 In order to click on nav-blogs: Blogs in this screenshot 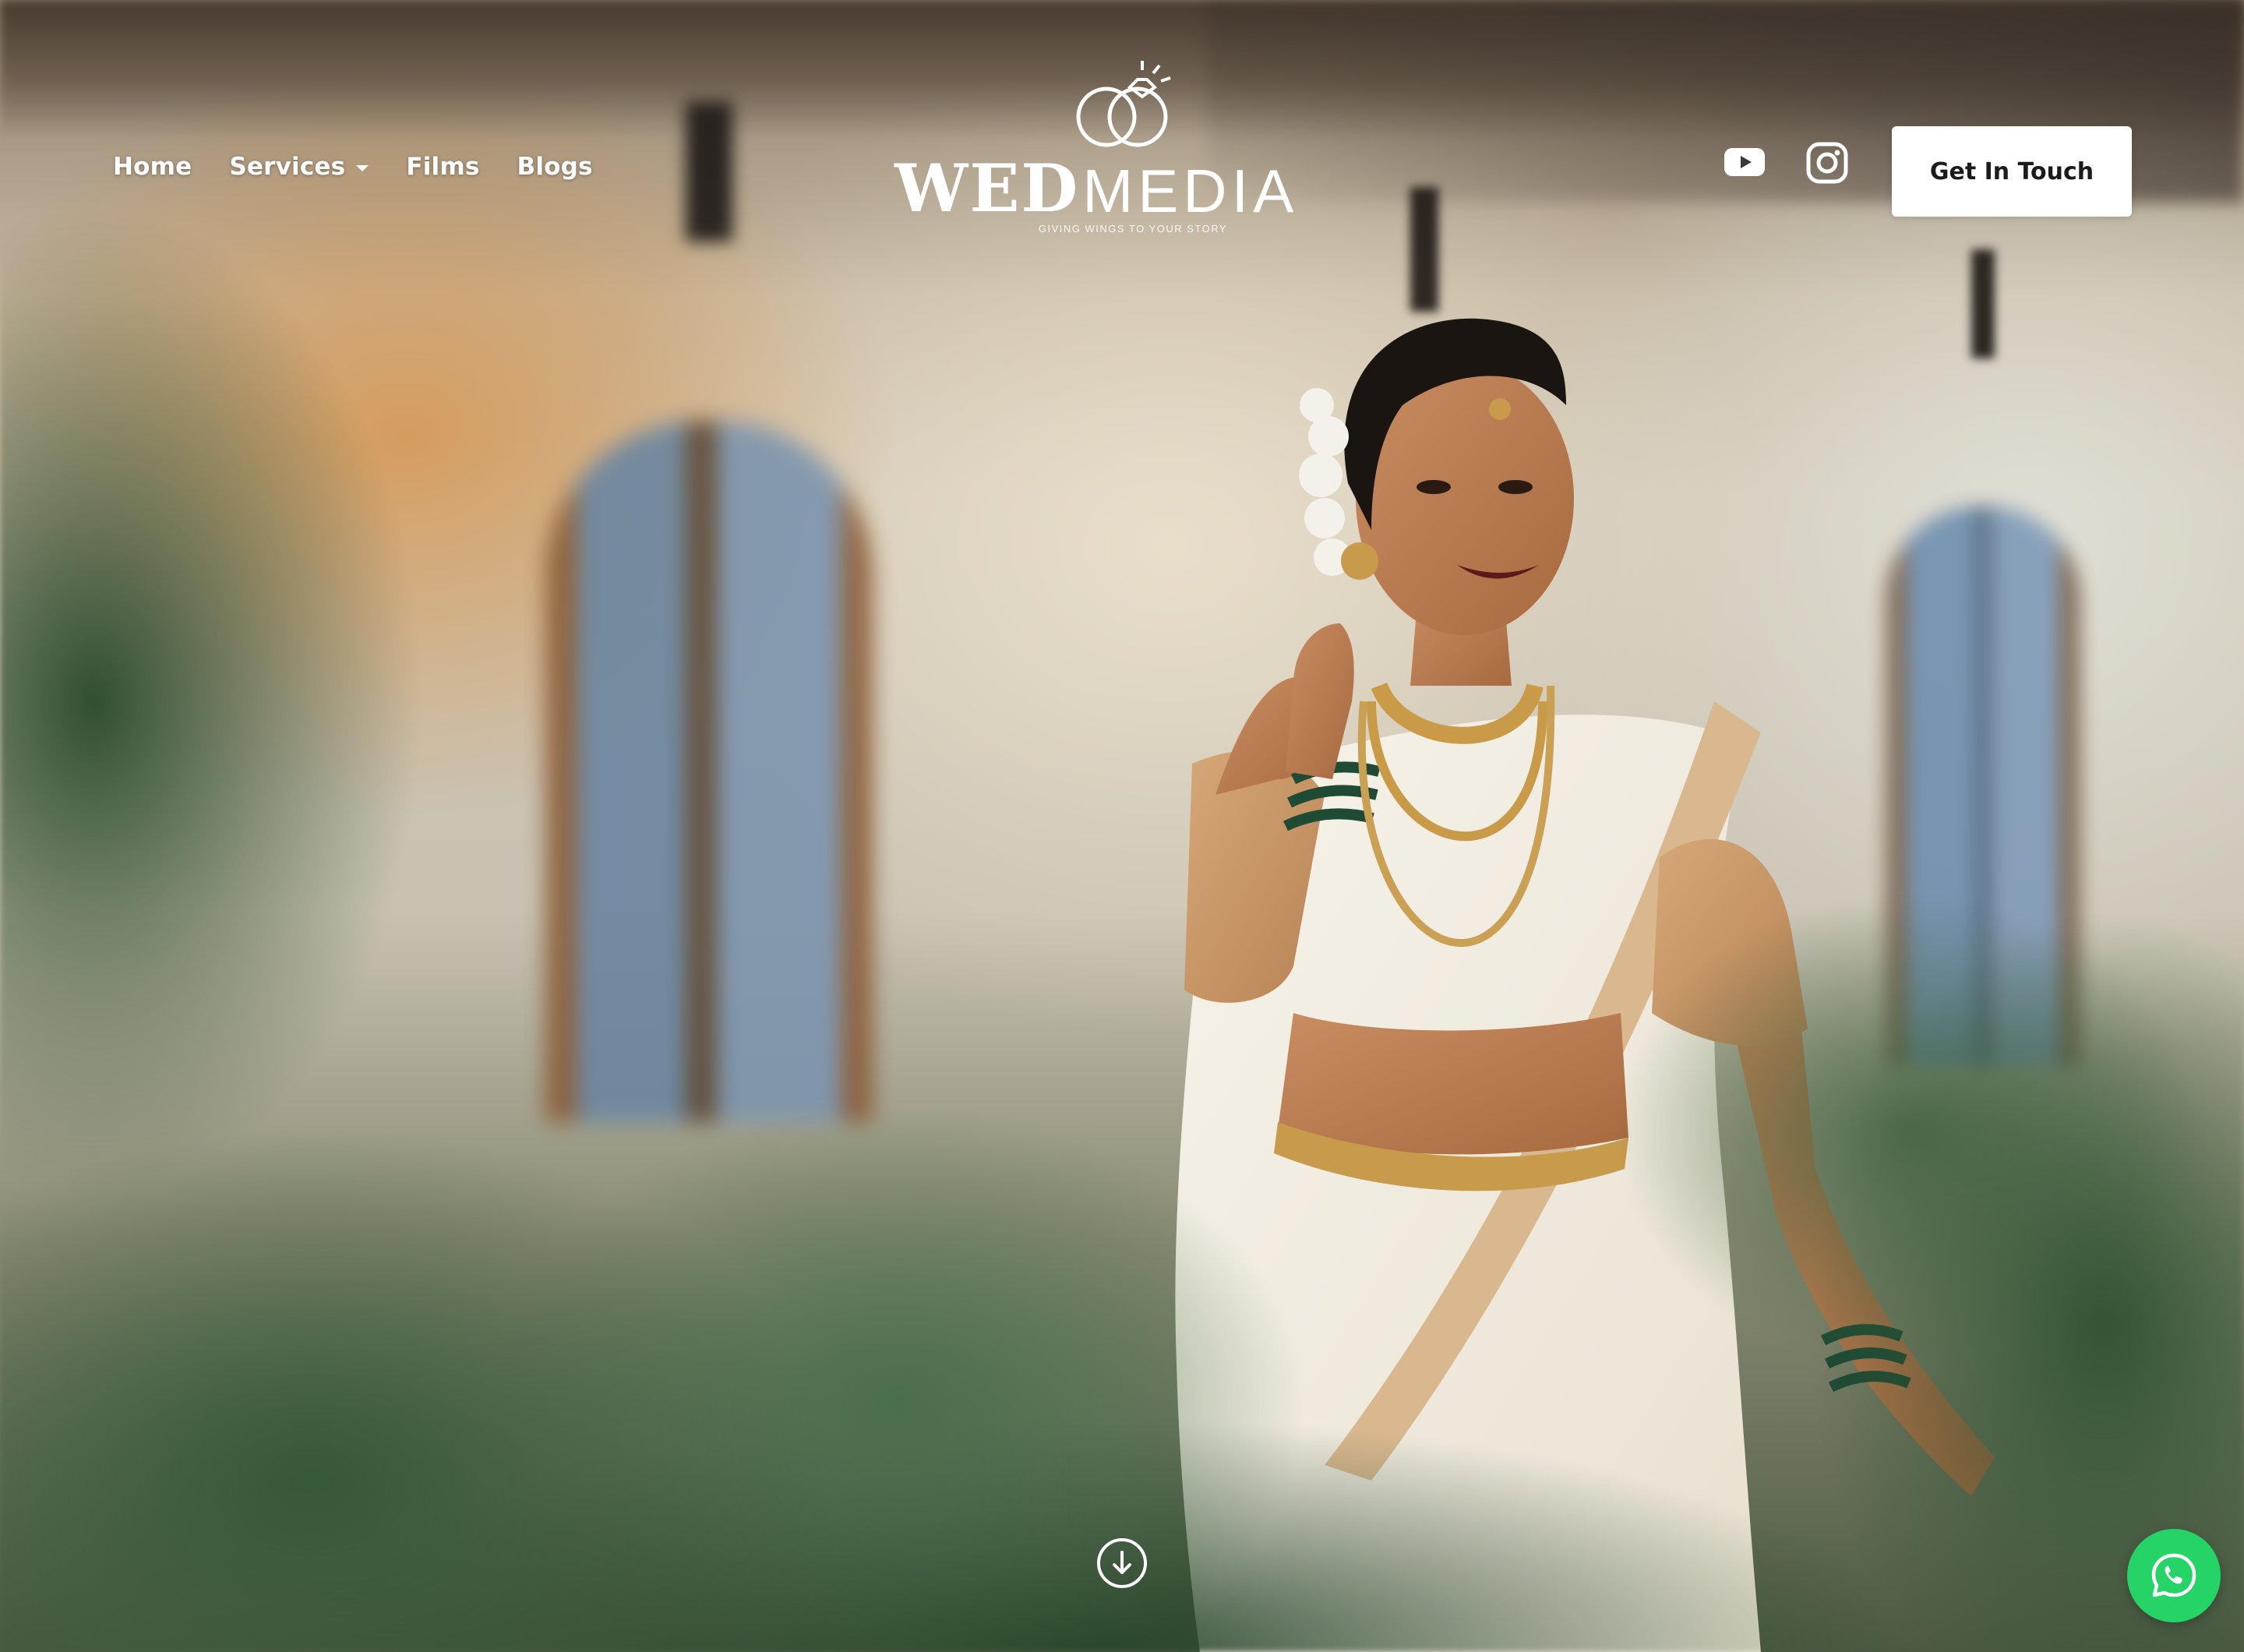, I will do `click(555, 167)`.